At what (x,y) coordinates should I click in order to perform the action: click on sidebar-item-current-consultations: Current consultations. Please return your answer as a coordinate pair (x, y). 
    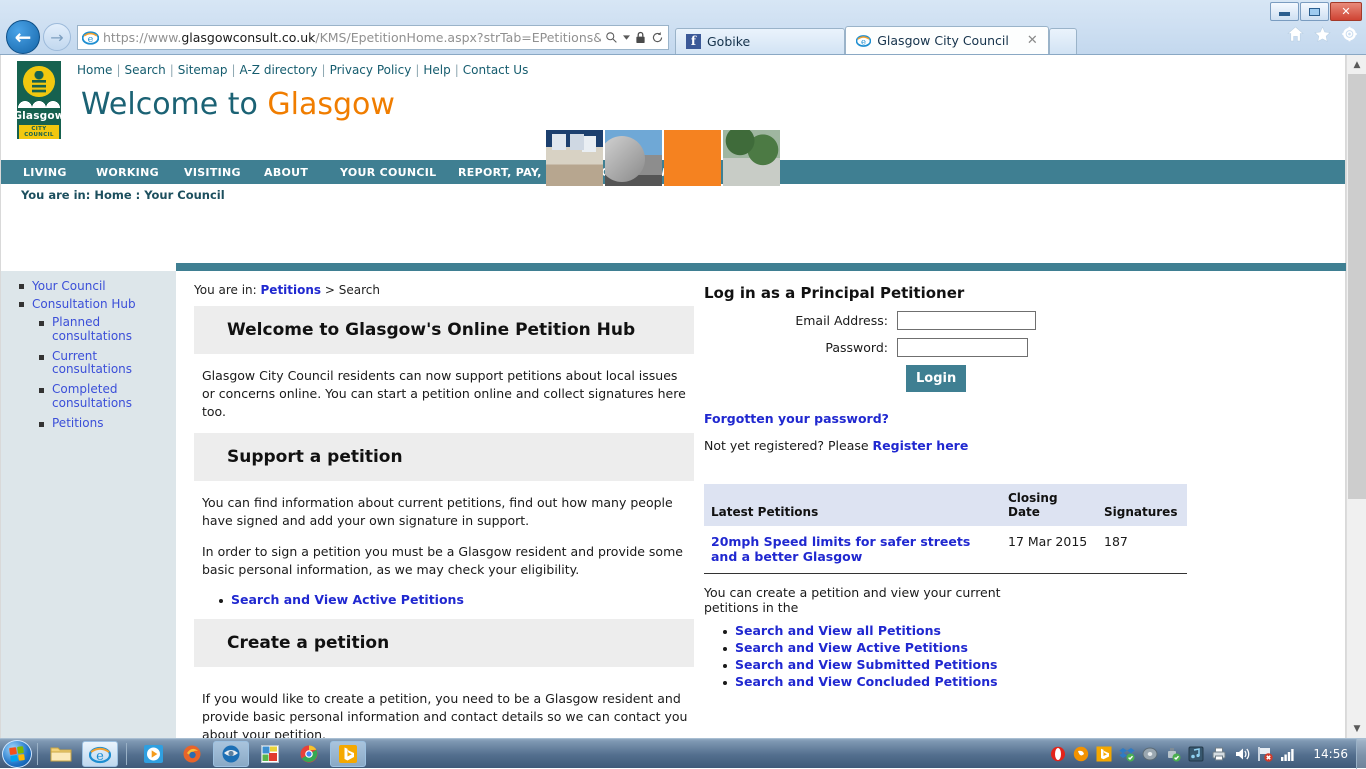
    Looking at the image, I should click on (88, 364).